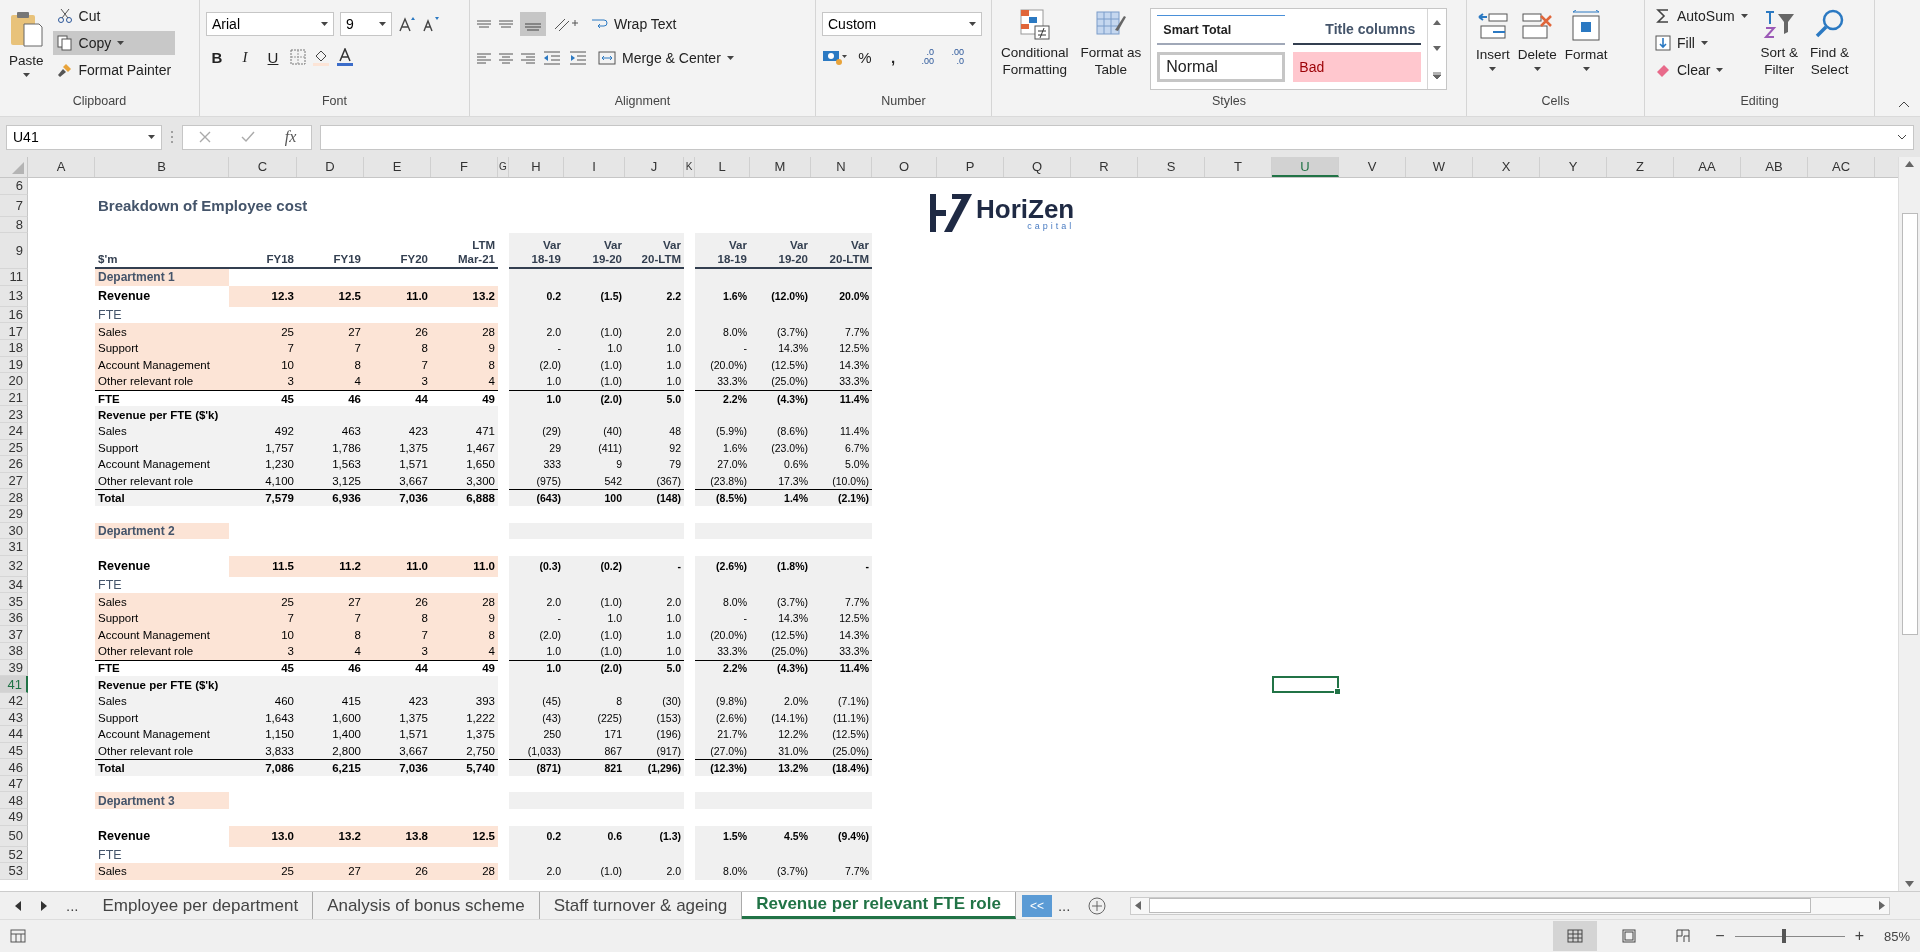  I want to click on increase-decimal-button: .0 .00, so click(922, 57).